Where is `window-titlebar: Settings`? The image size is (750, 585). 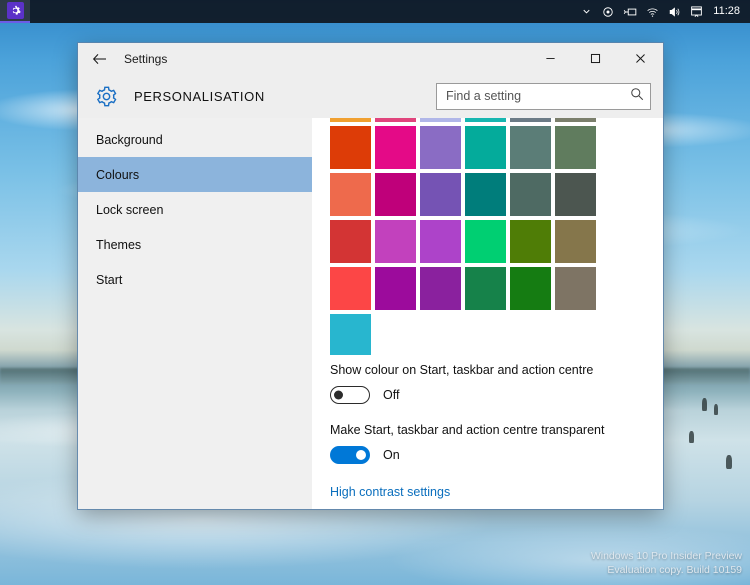
window-titlebar: Settings is located at coordinates (370, 58).